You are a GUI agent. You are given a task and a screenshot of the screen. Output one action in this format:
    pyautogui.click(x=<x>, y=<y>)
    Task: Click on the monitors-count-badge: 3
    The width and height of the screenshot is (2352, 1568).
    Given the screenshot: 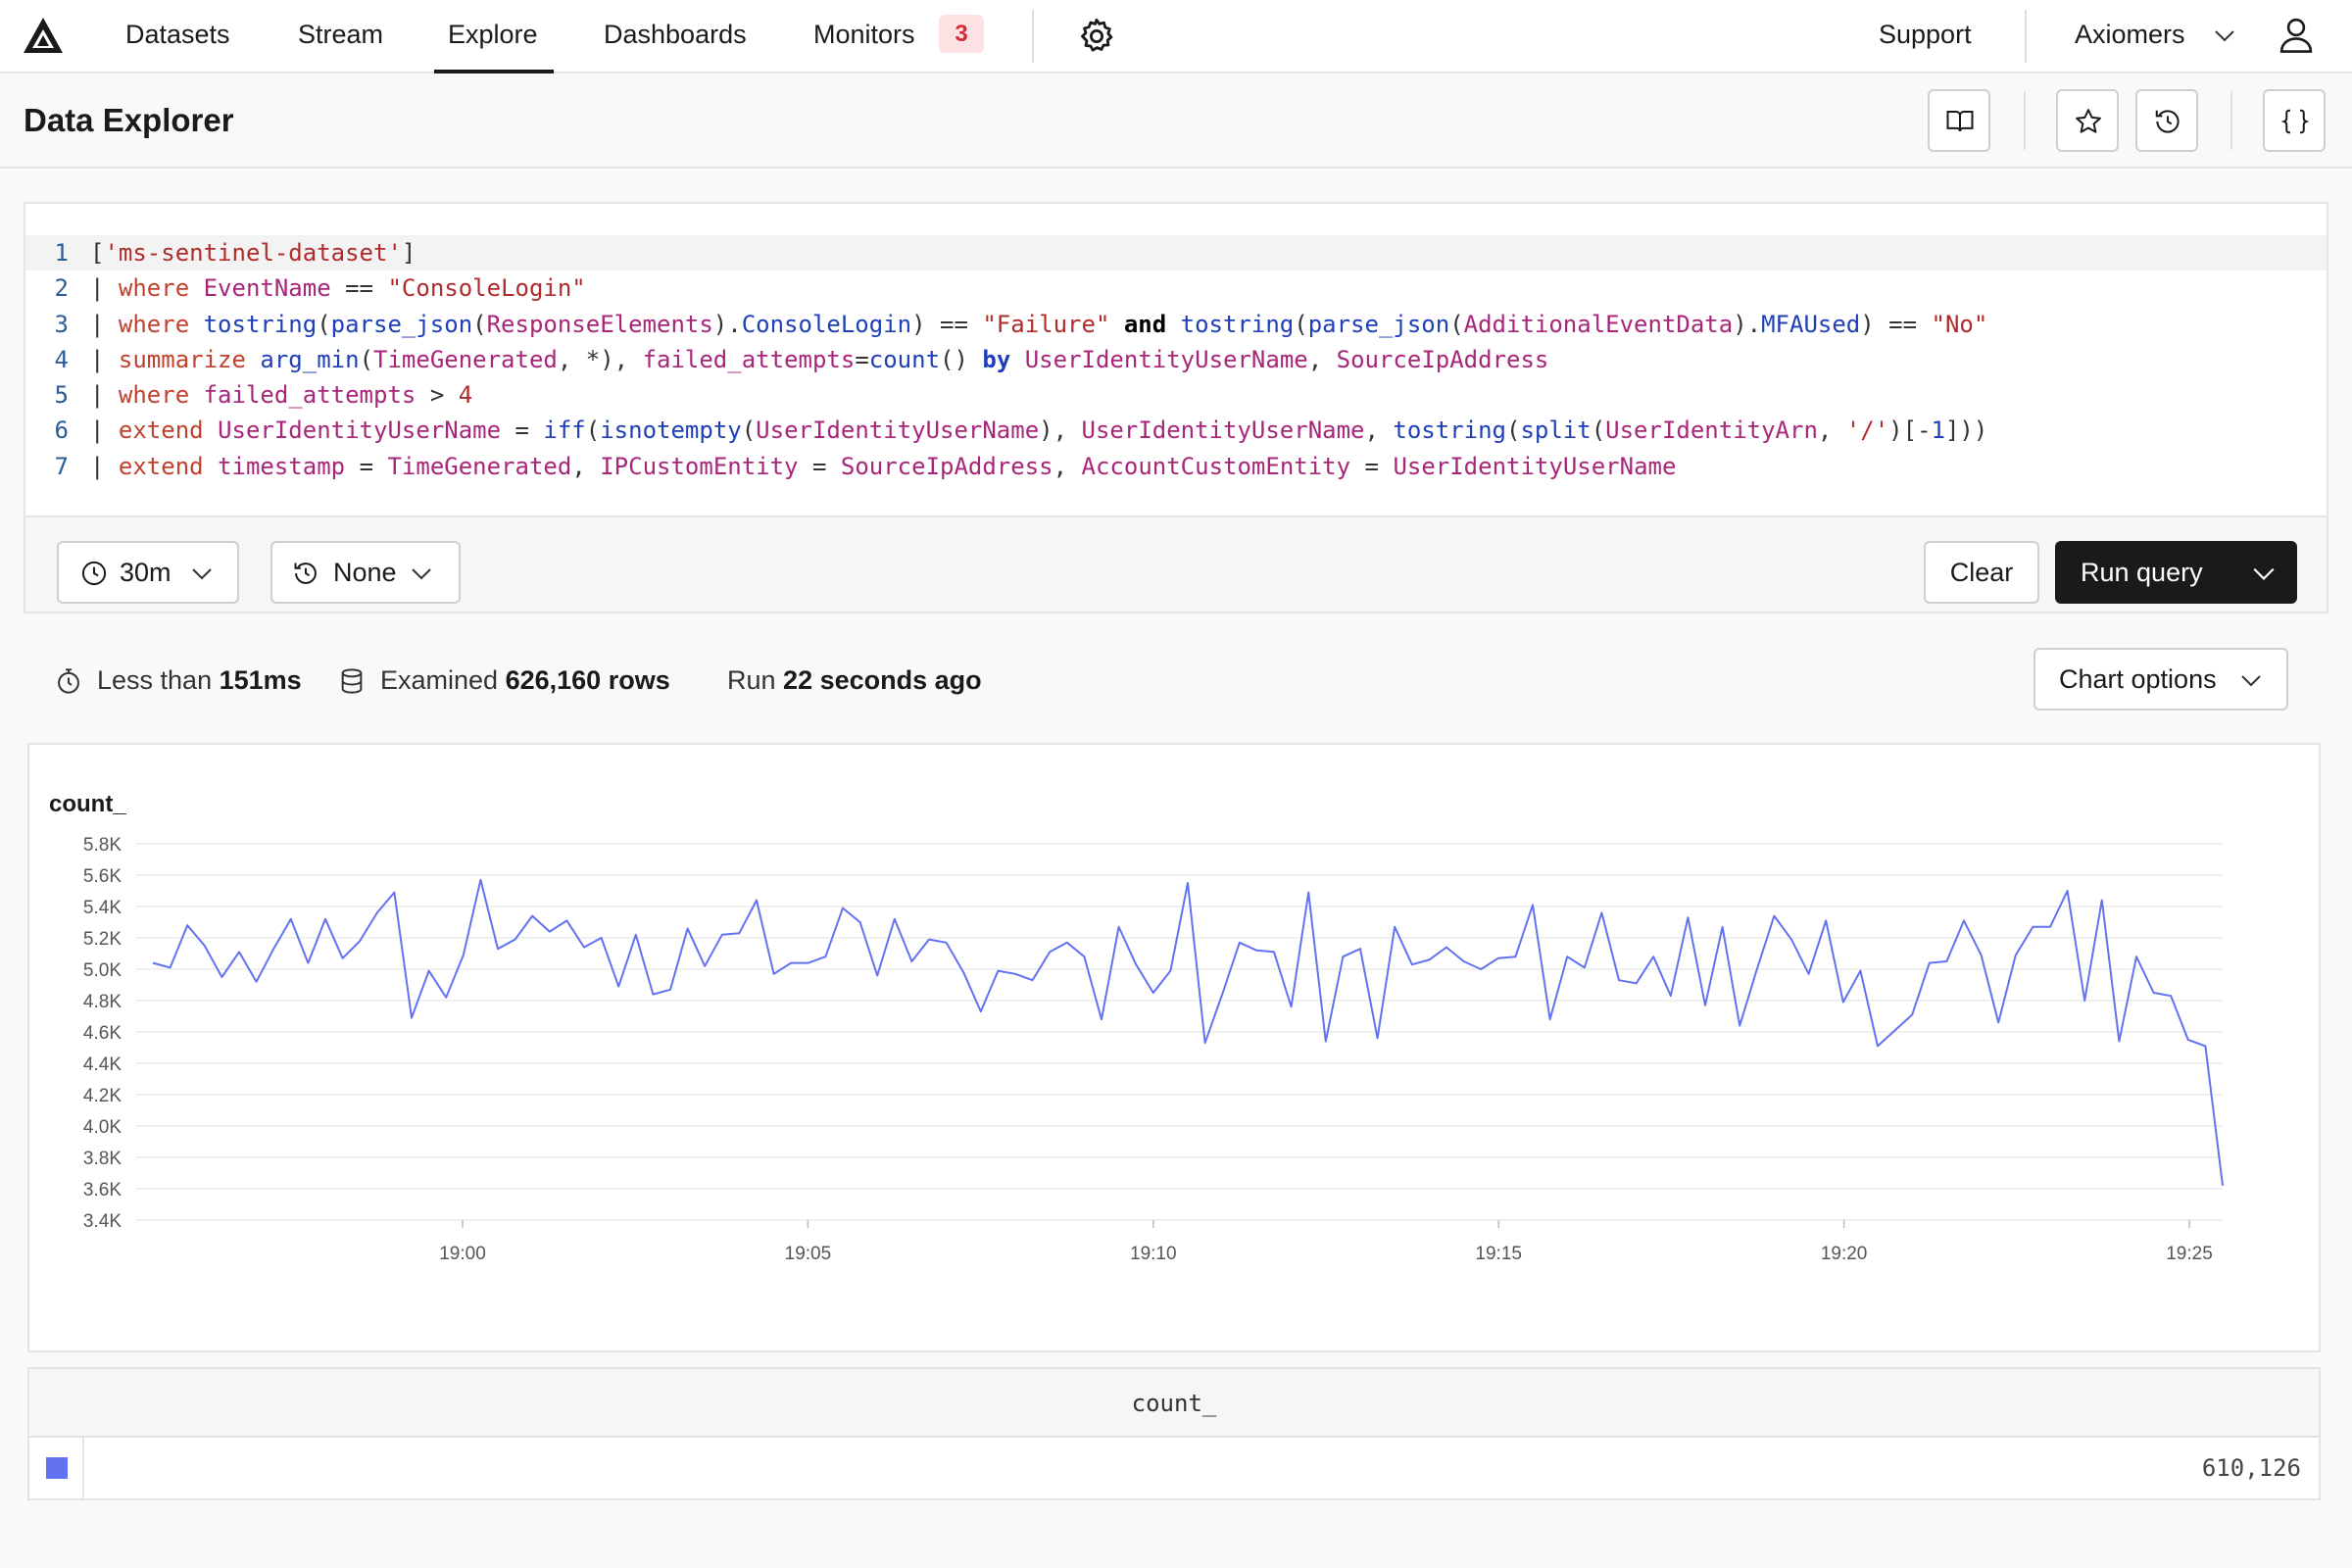 What is the action you would take?
    pyautogui.click(x=961, y=34)
    